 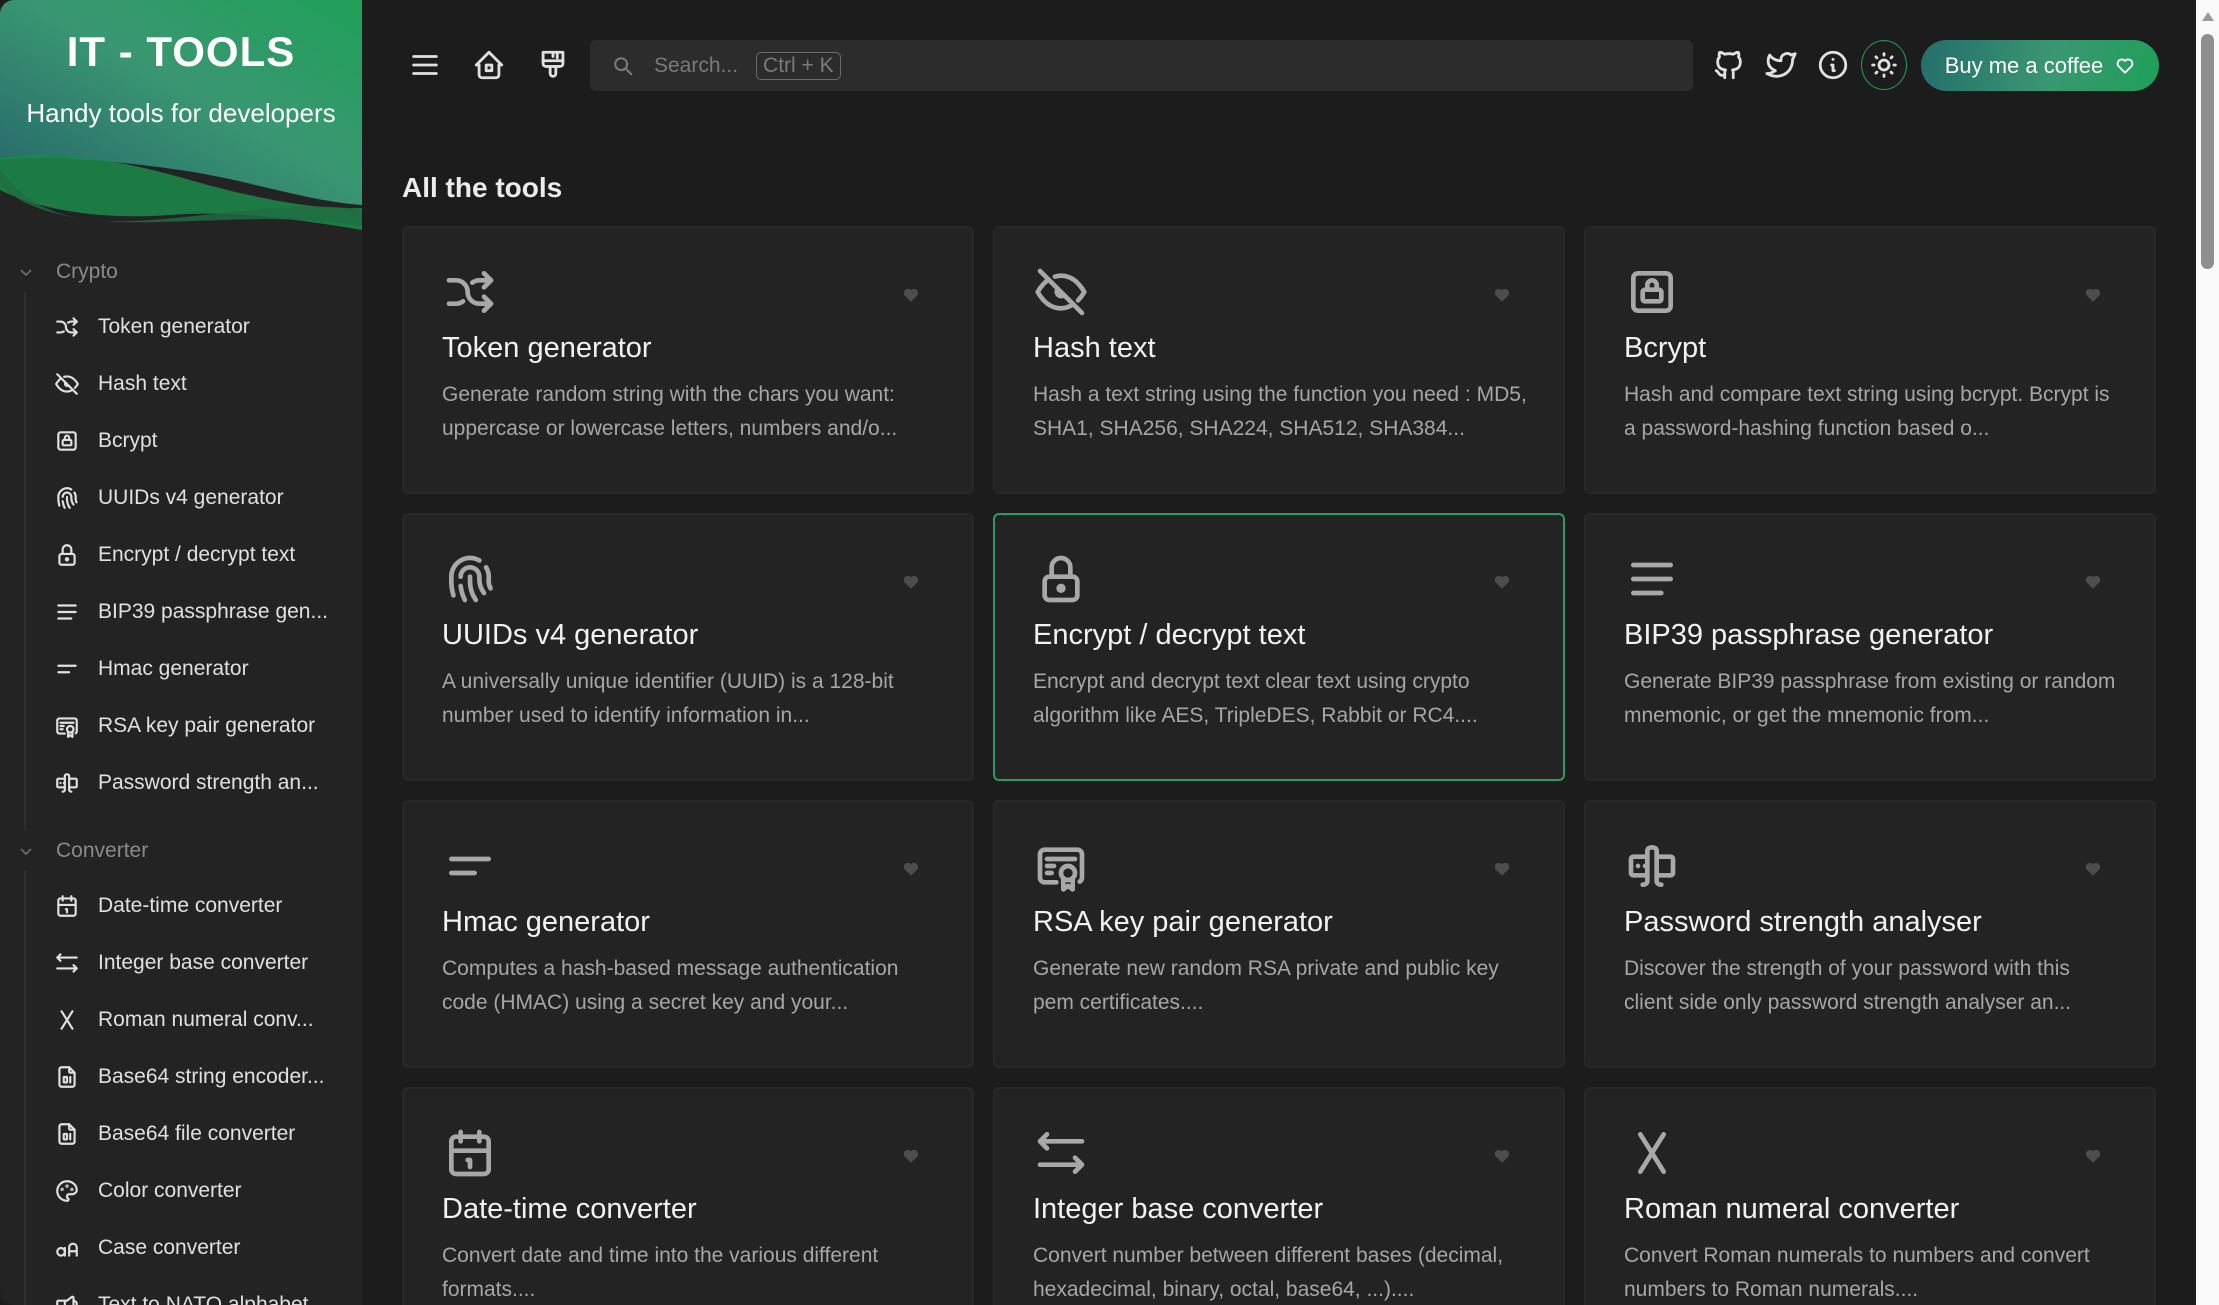 What do you see at coordinates (67, 441) in the screenshot?
I see `lock-square-icon` at bounding box center [67, 441].